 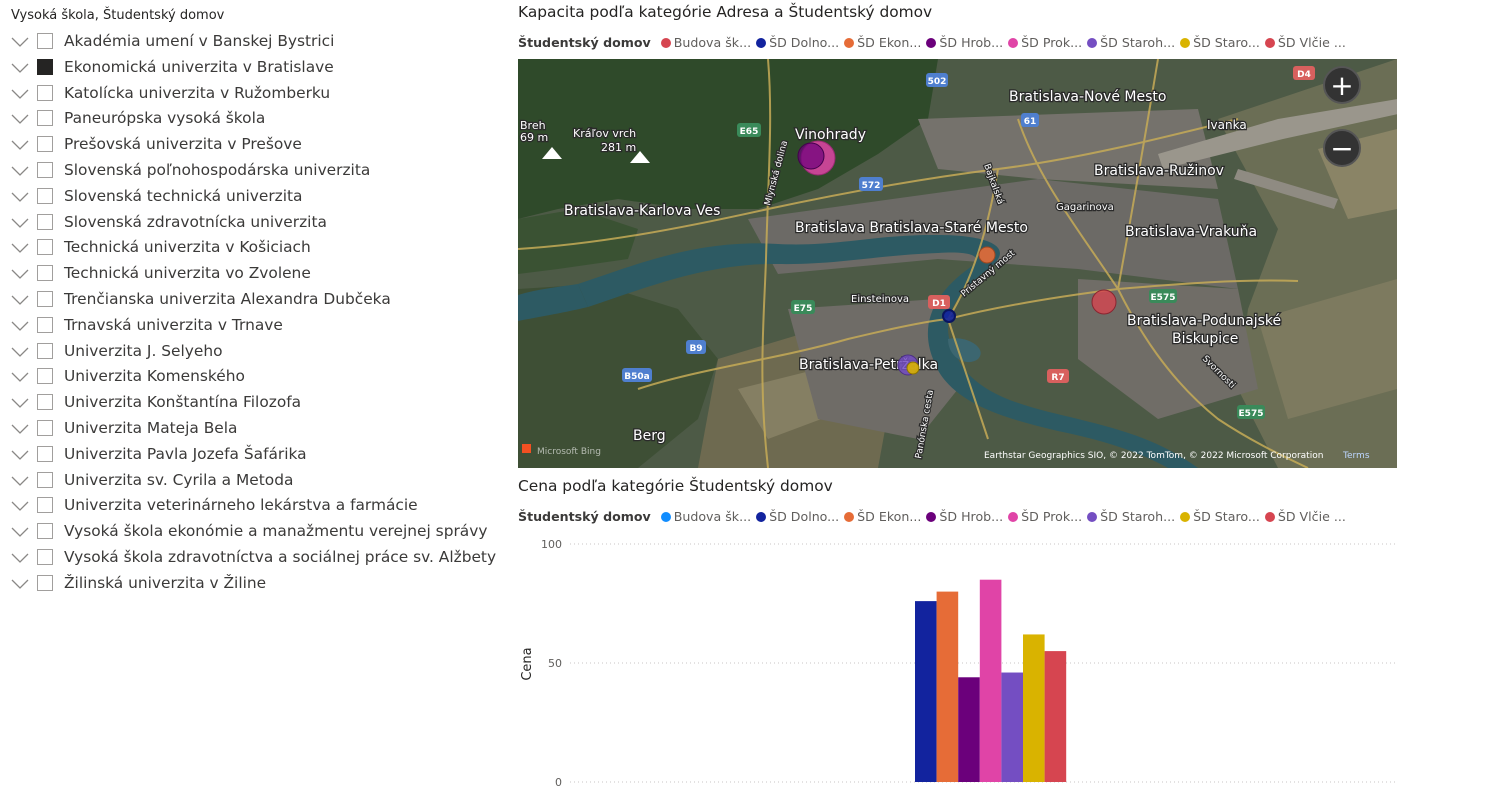 I want to click on bubble-sd-vlcie, so click(x=1104, y=302).